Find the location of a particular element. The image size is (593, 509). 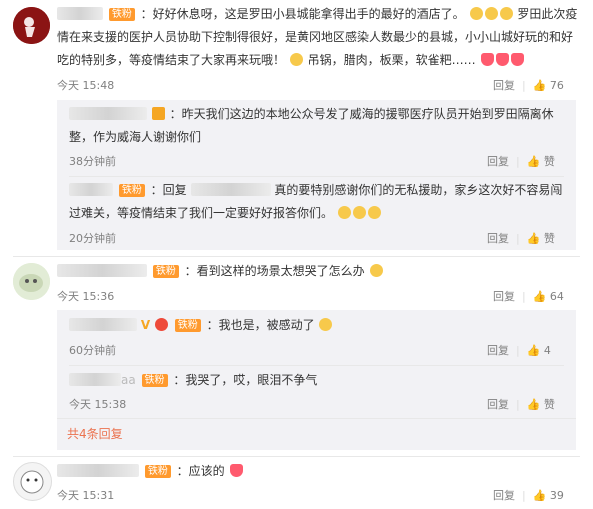

timestamp: 今天 15:48 is located at coordinates (86, 85).